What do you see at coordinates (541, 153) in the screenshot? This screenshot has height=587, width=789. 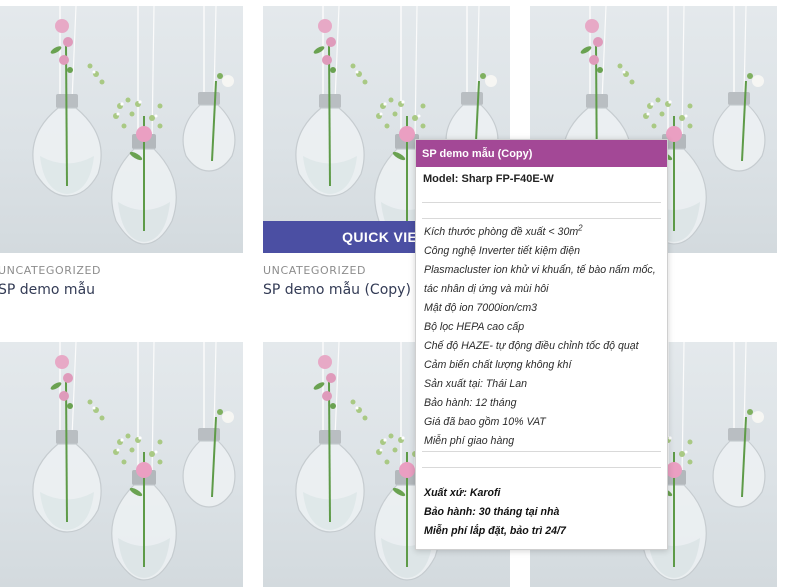 I see `popup-title: SP demo mẫu (Copy)` at bounding box center [541, 153].